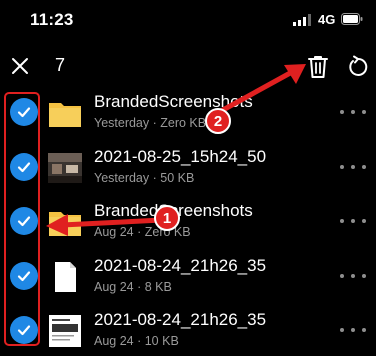 The width and height of the screenshot is (376, 356). Describe the element at coordinates (352, 19) in the screenshot. I see `battery-icon` at that location.